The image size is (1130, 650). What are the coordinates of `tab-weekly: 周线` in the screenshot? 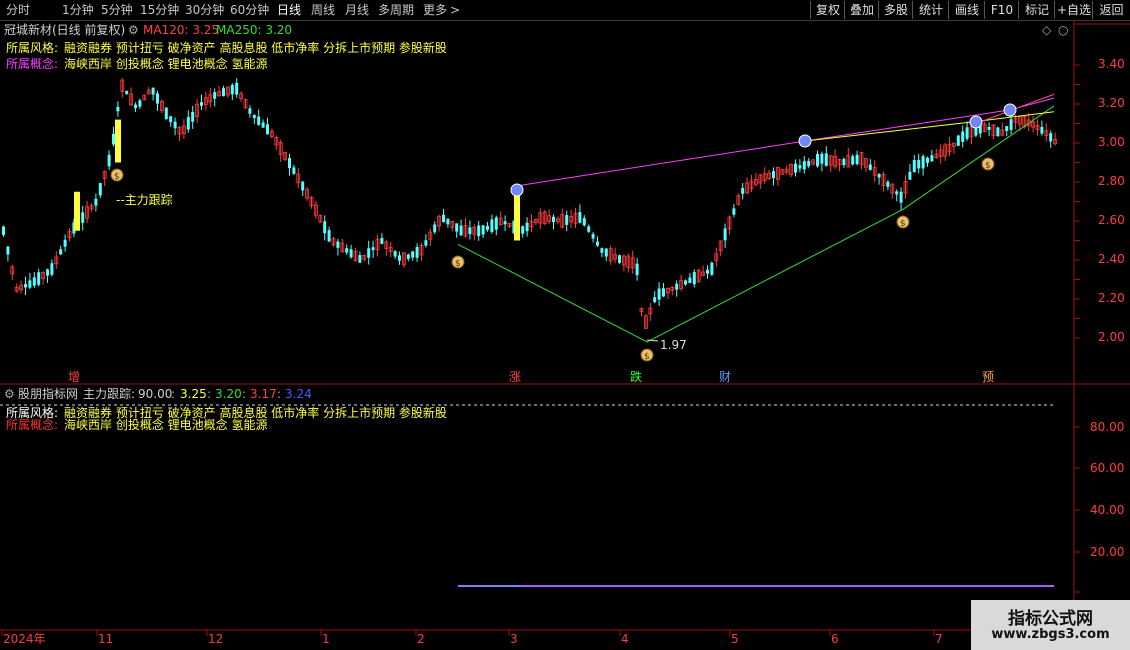 It's located at (323, 10).